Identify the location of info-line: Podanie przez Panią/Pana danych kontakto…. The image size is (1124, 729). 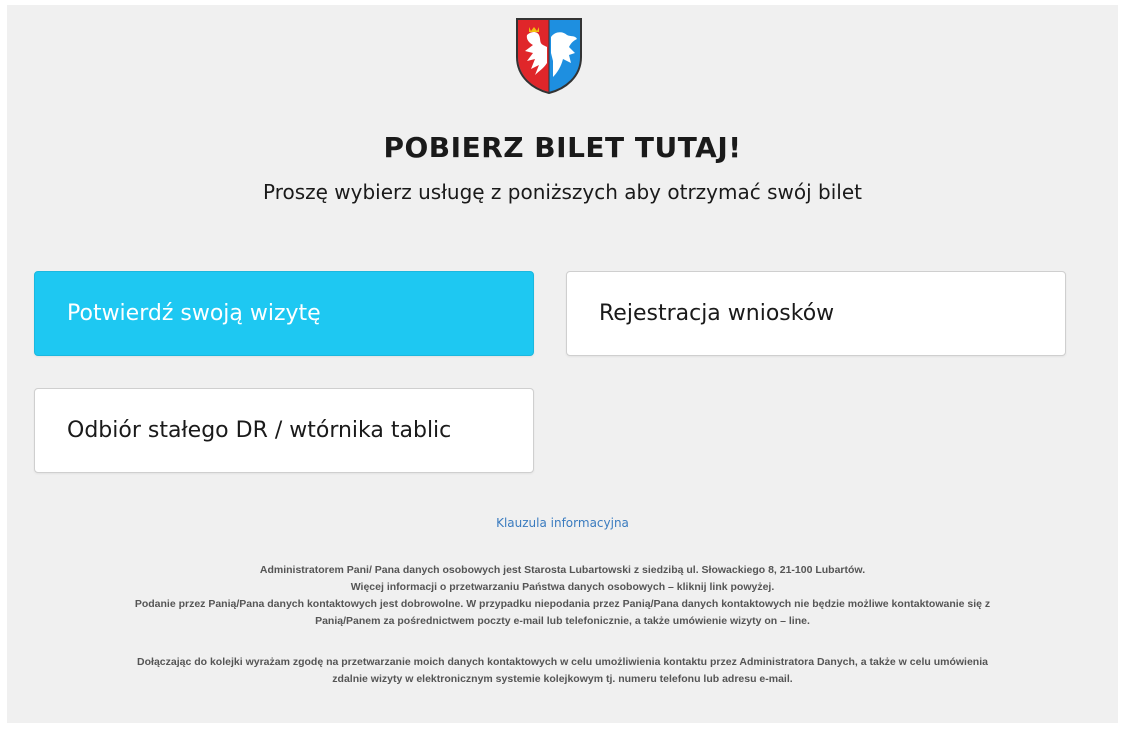
(562, 604).